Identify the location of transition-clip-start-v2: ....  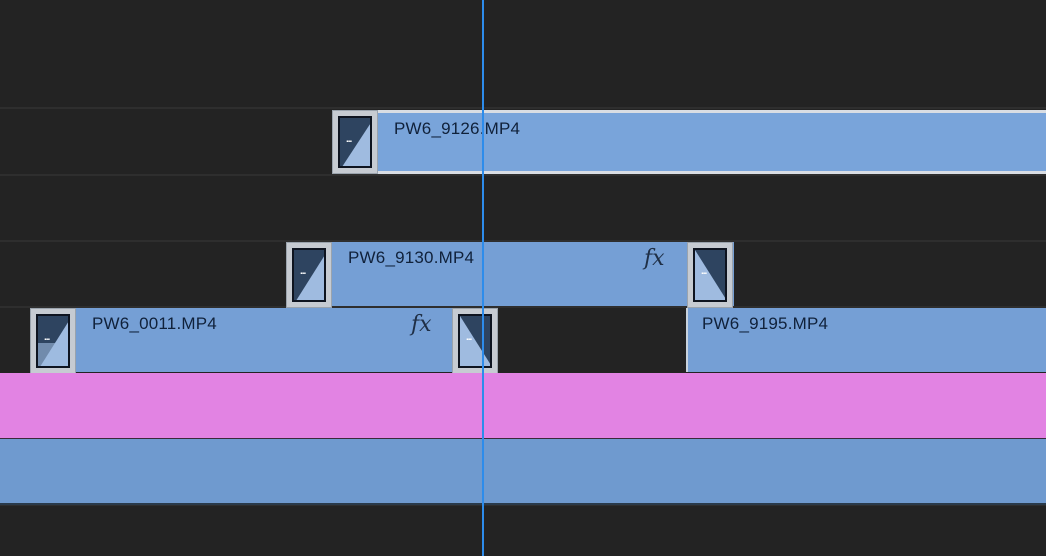
(53, 341).